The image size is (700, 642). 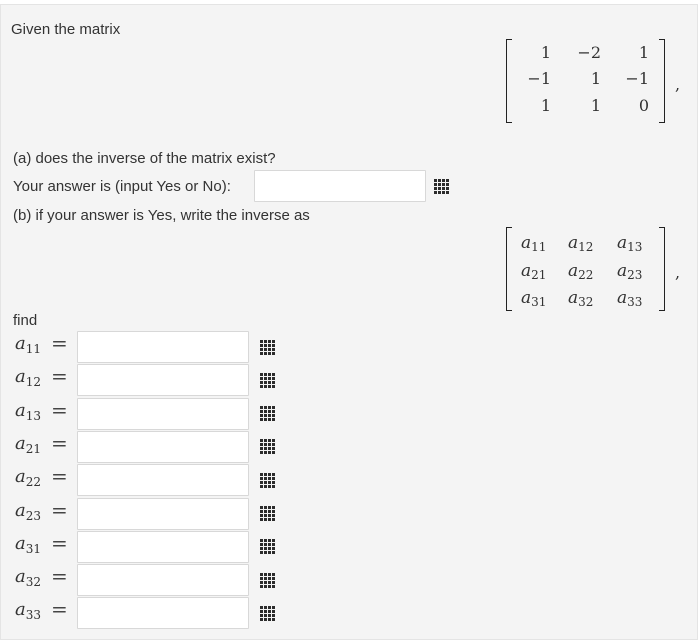 I want to click on inverse-matrix-cell: a12, so click(x=581, y=243).